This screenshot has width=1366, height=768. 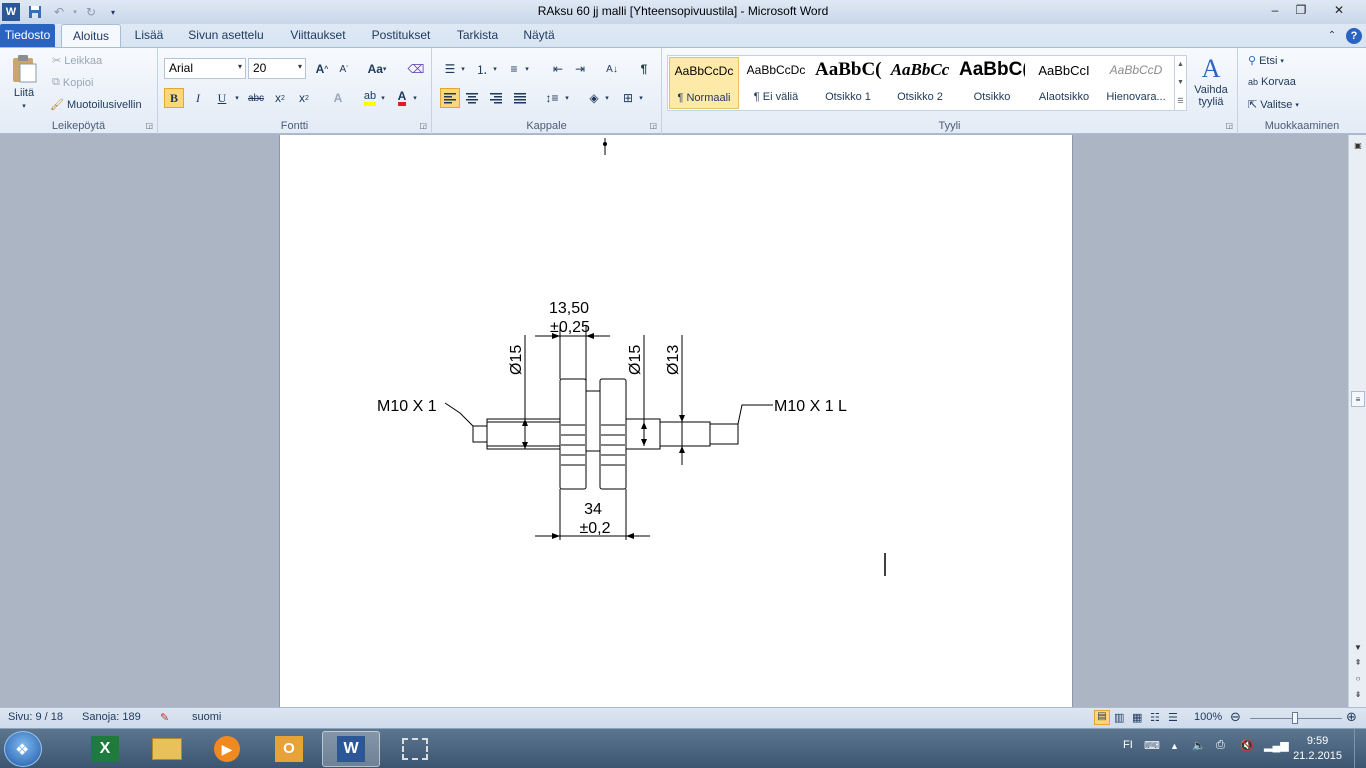 I want to click on ruler-toggle-icon: ▣, so click(x=1358, y=145).